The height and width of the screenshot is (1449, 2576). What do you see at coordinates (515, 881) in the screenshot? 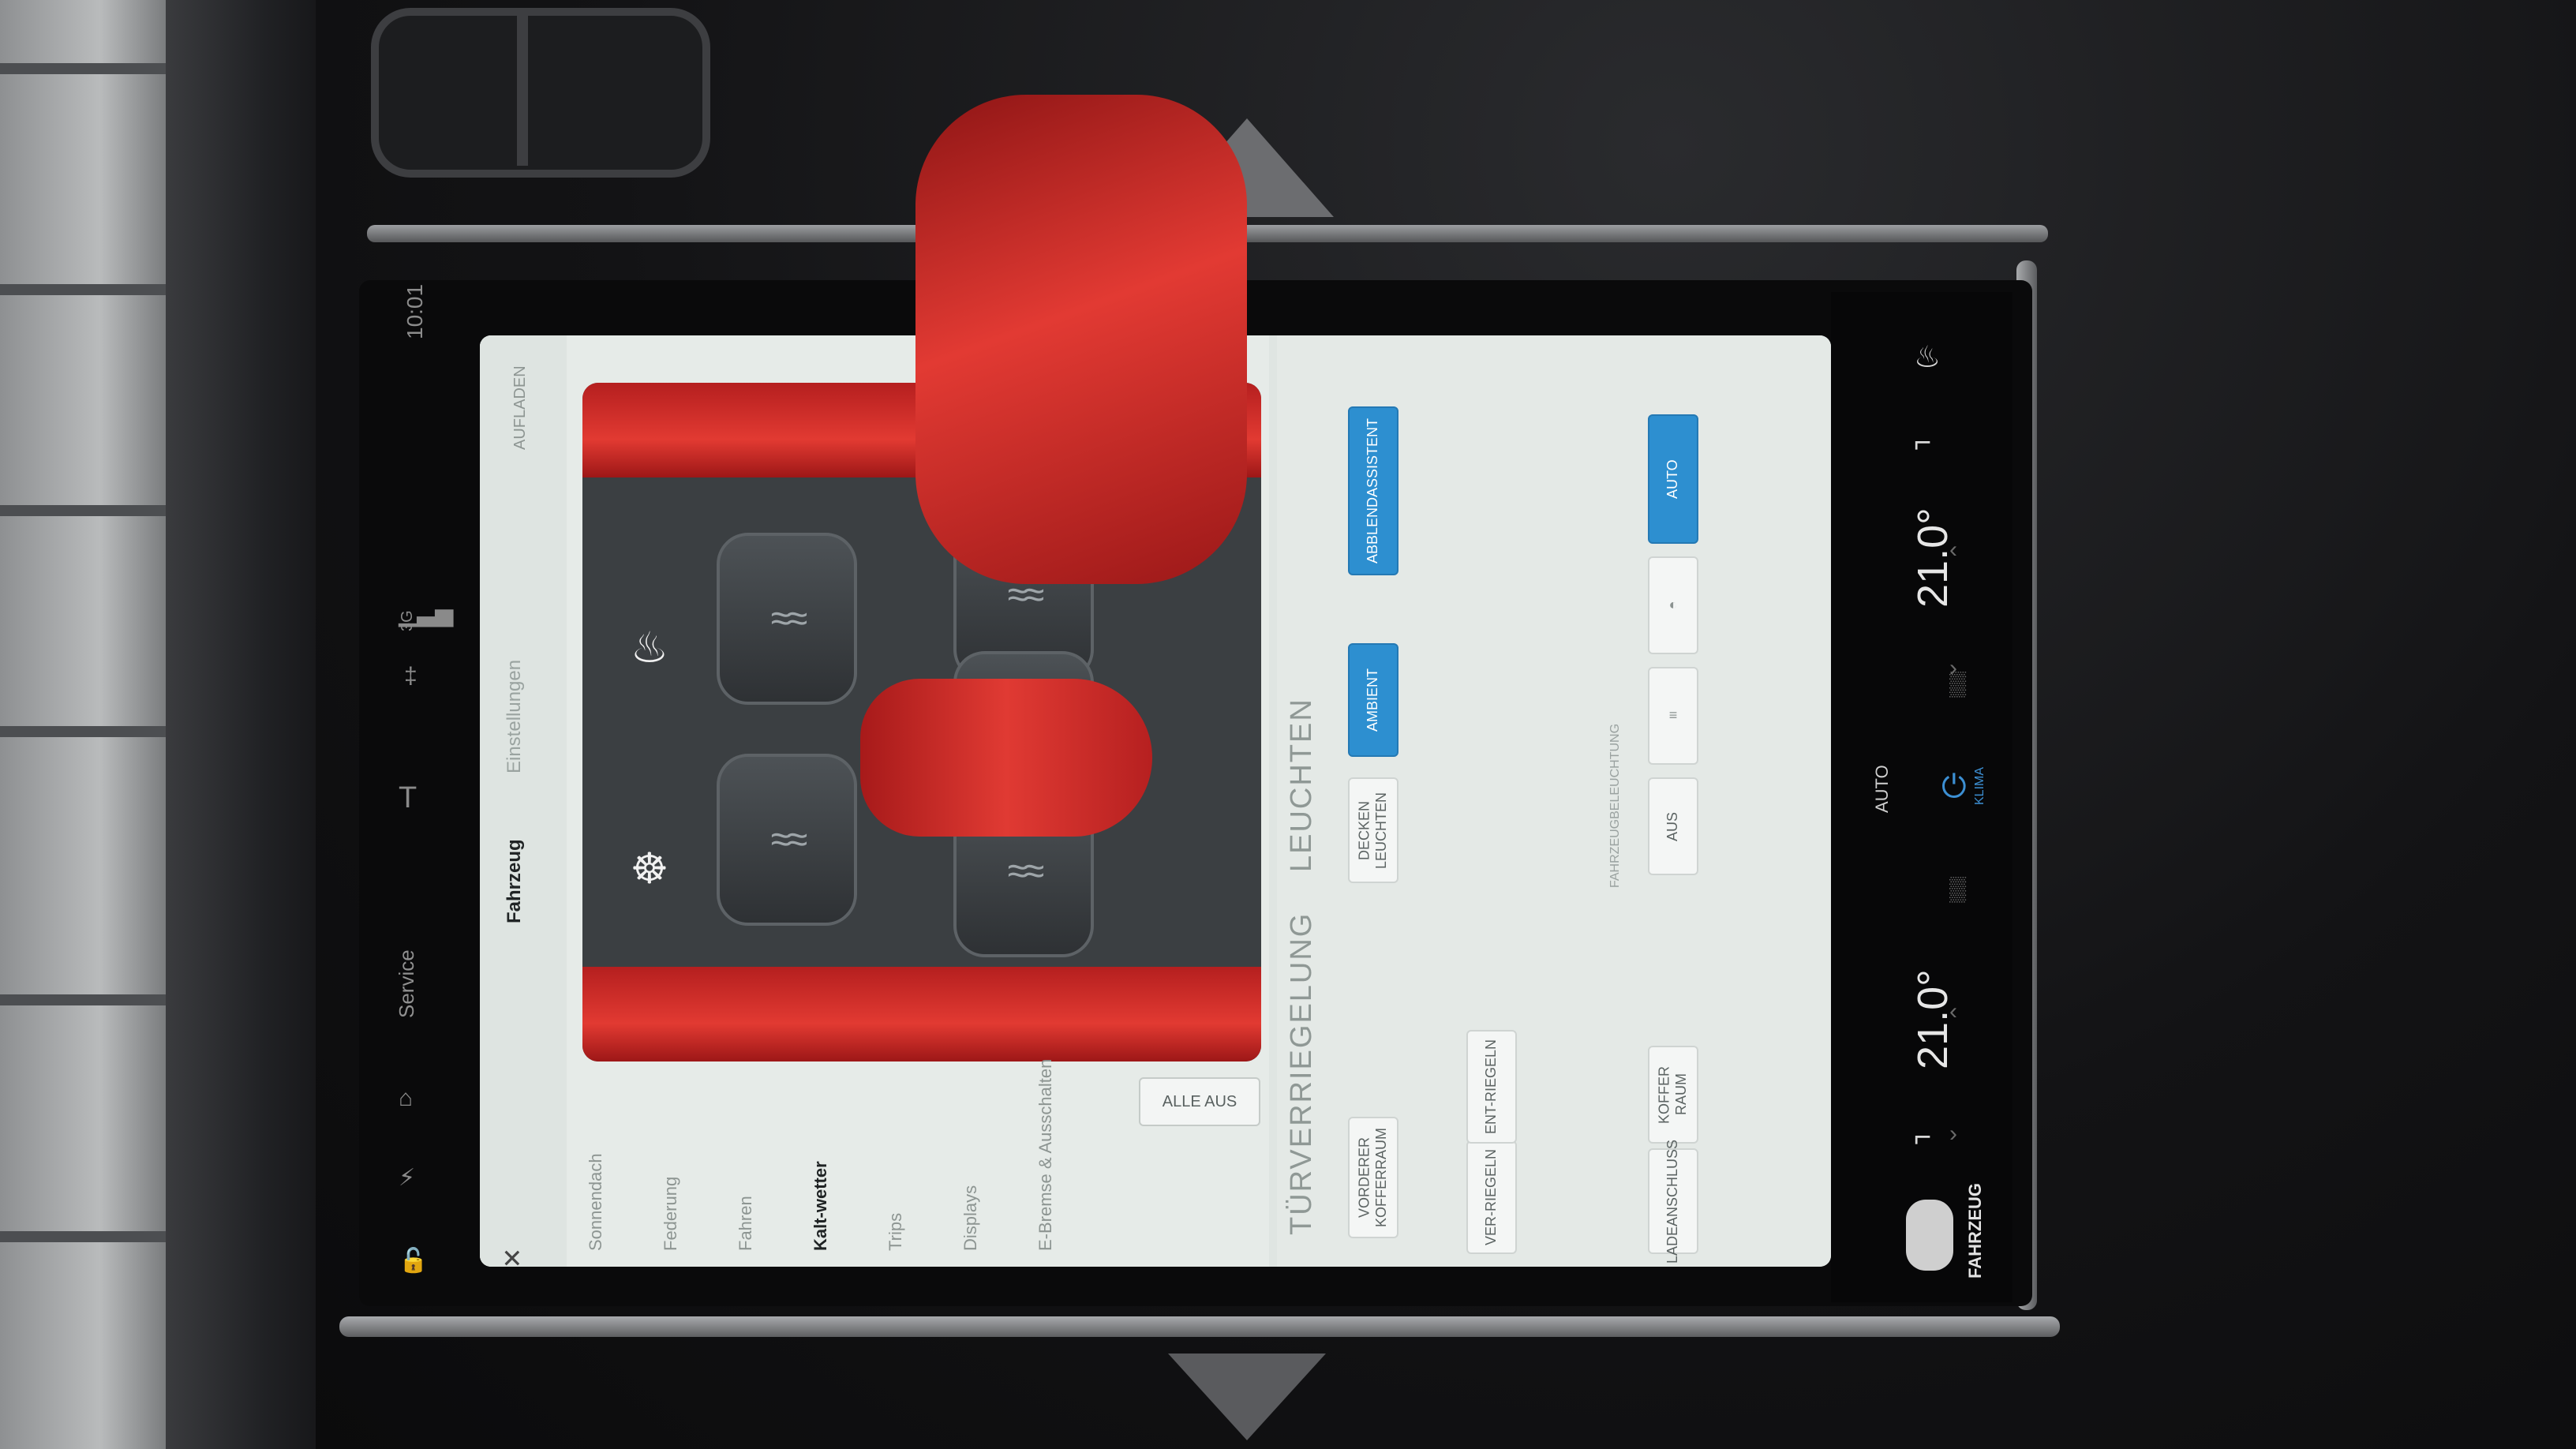
I see `tab-vehicle: Fahrzeug` at bounding box center [515, 881].